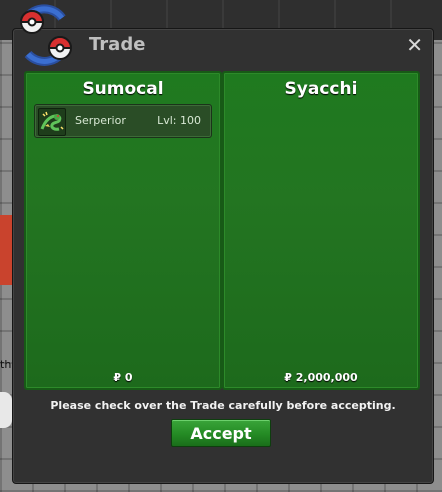 The height and width of the screenshot is (492, 442). I want to click on close-icon: ✕, so click(414, 45).